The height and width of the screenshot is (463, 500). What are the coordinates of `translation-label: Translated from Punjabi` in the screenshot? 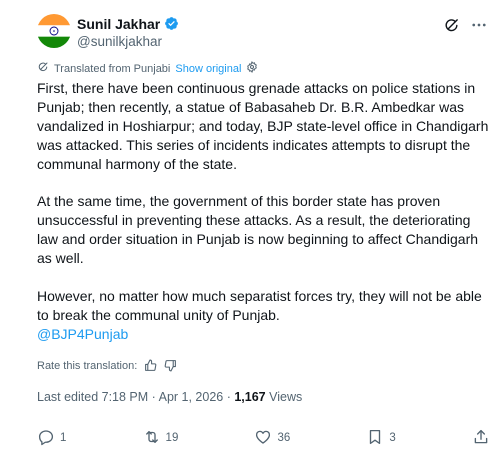 It's located at (112, 68).